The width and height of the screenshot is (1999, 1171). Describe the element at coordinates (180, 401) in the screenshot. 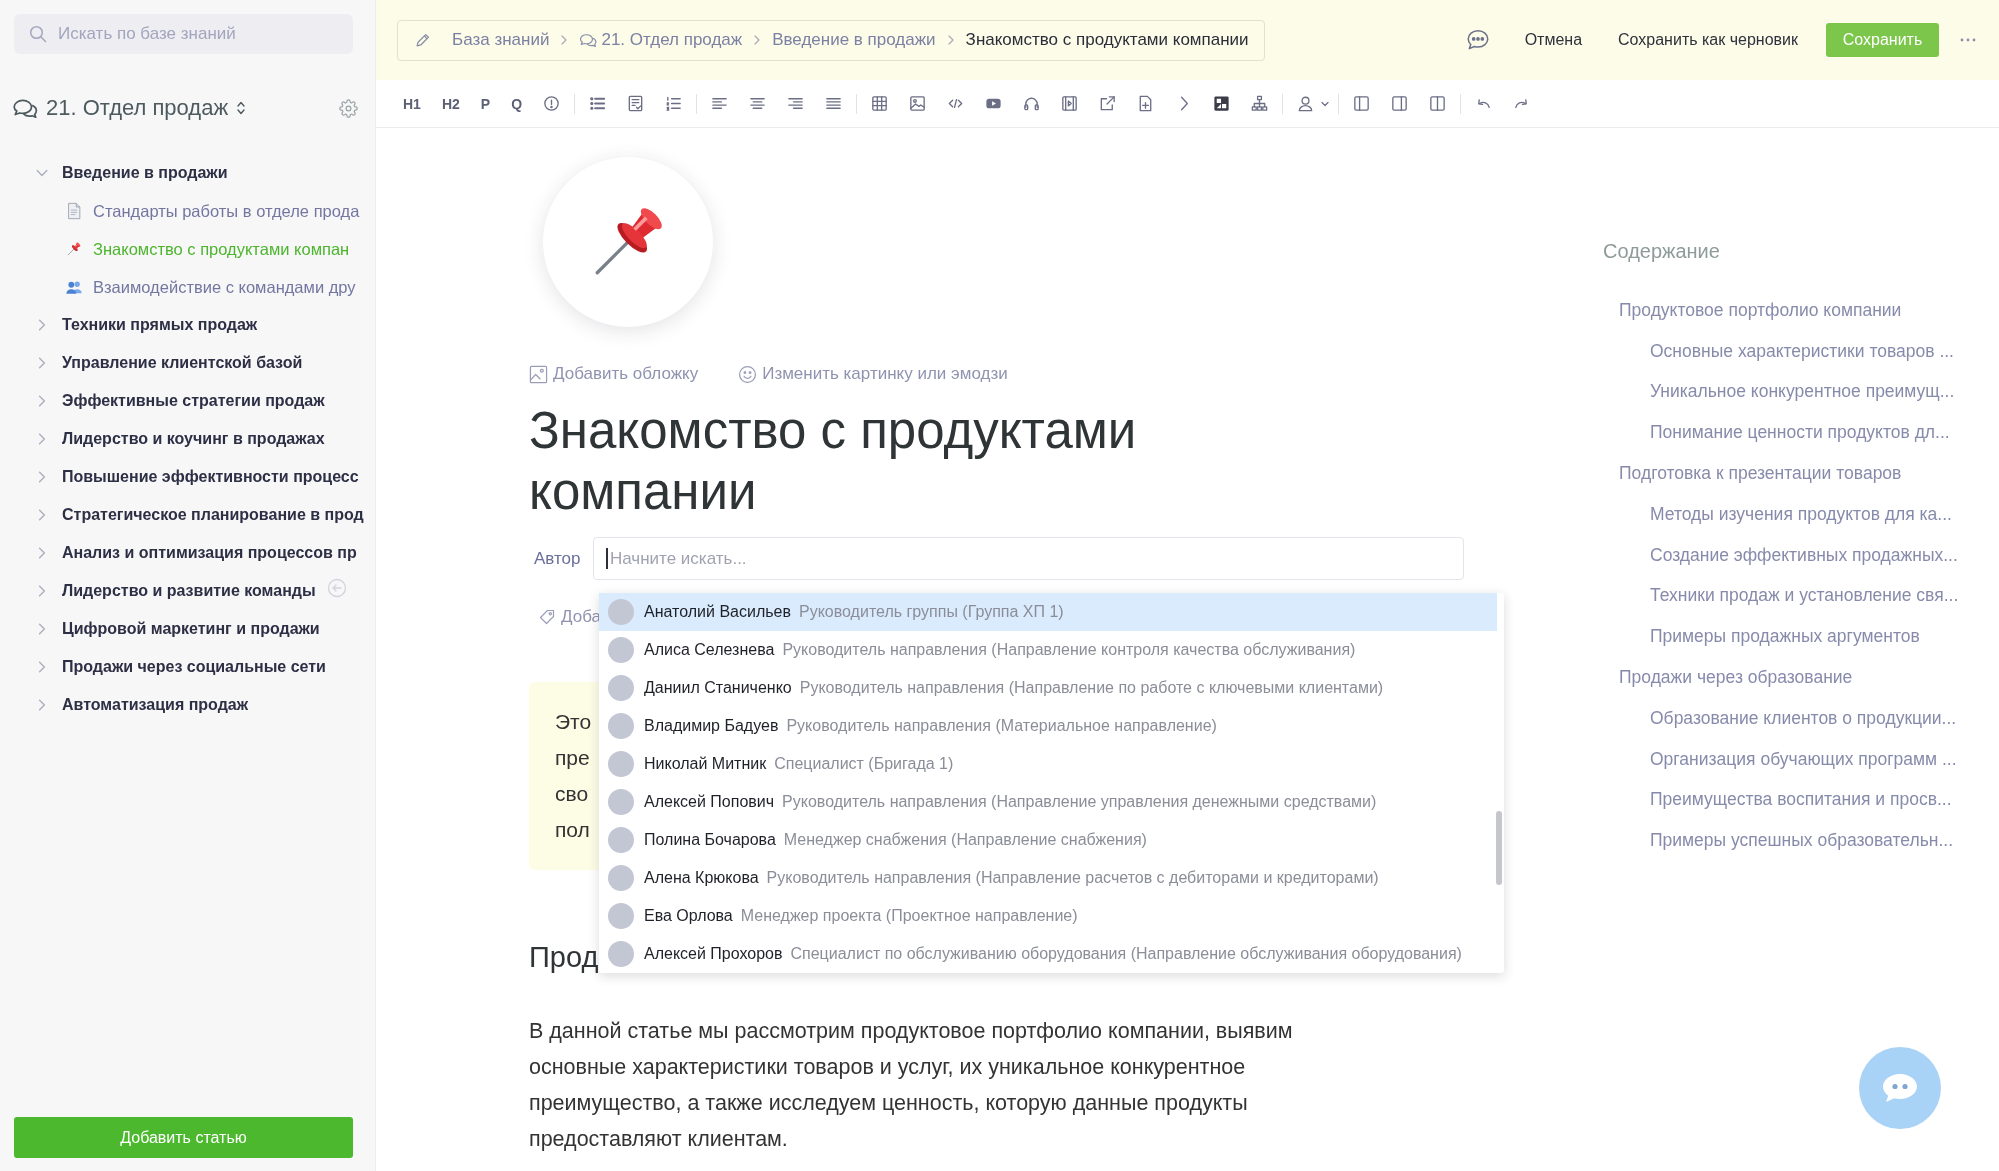

I see `tree-item: Эффективные стратегии продаж` at that location.